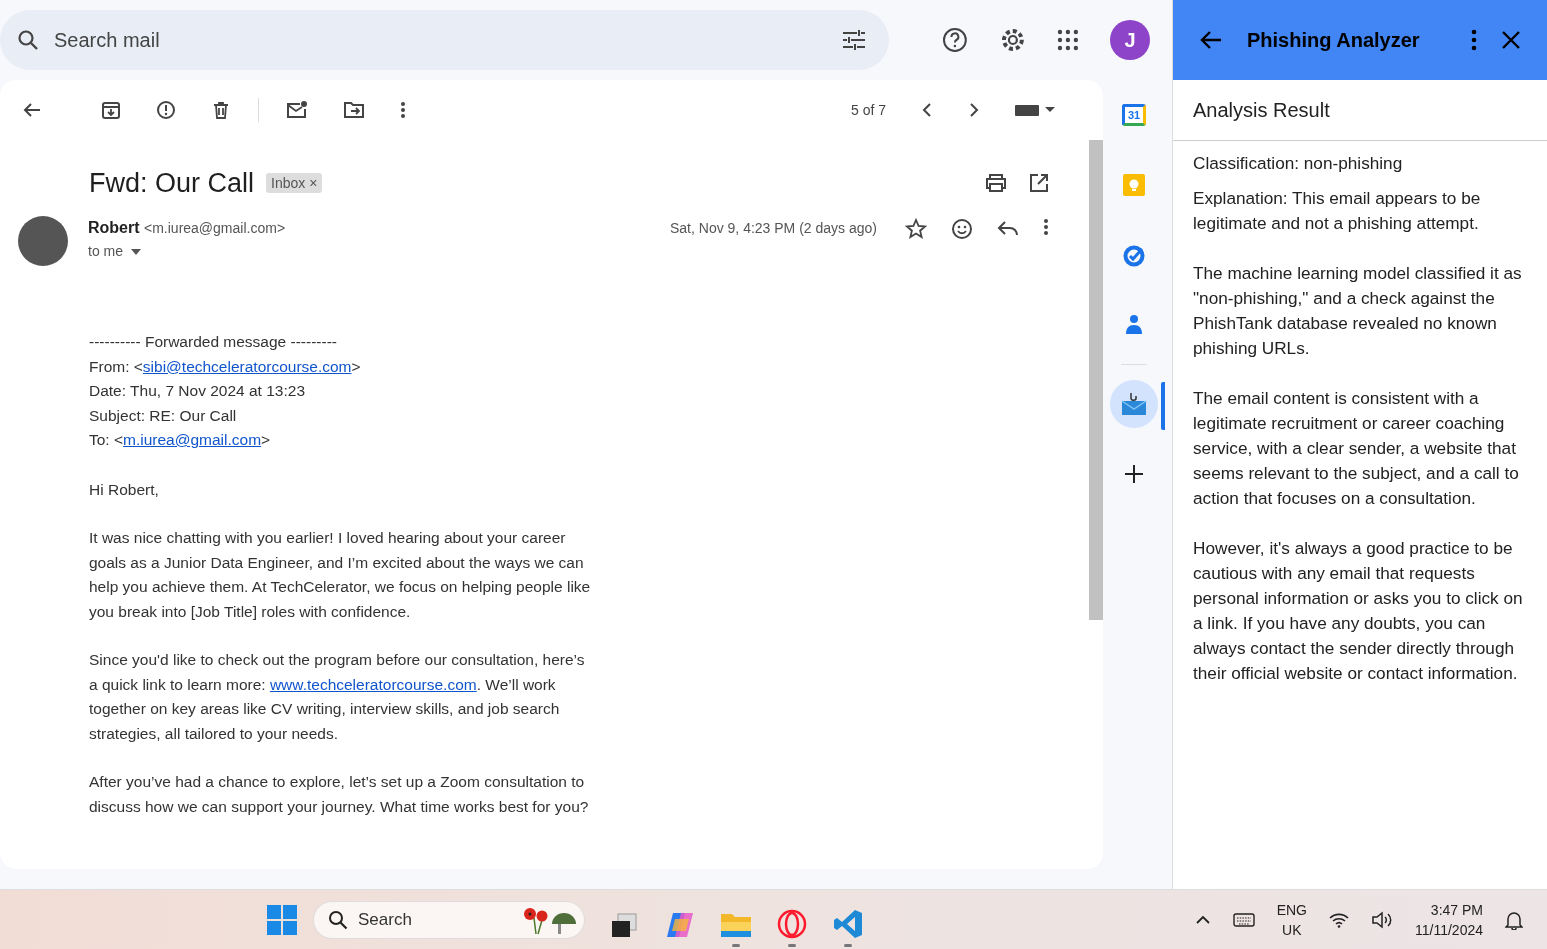 The height and width of the screenshot is (949, 1547). I want to click on analysis-paragraph: Explanation: This email appears to be legitimate and not a phishing attempt., so click(1337, 211).